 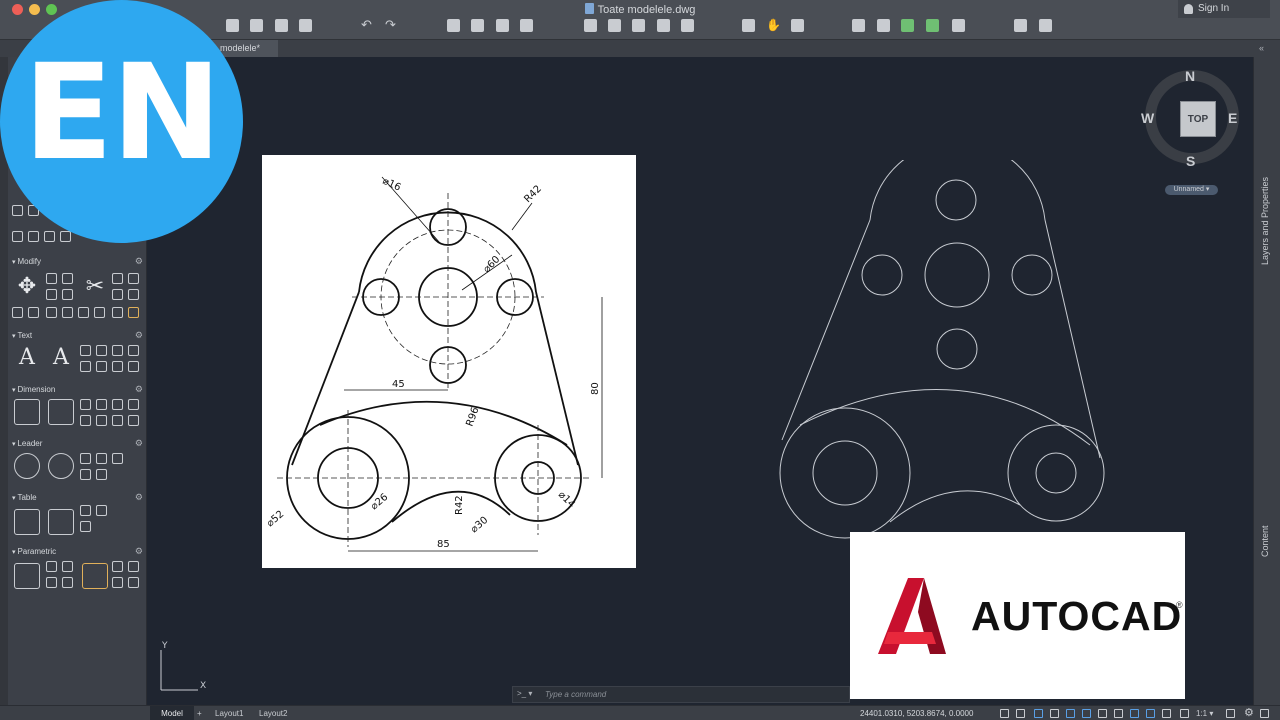 I want to click on tool-palette-icon, so click(x=932, y=25).